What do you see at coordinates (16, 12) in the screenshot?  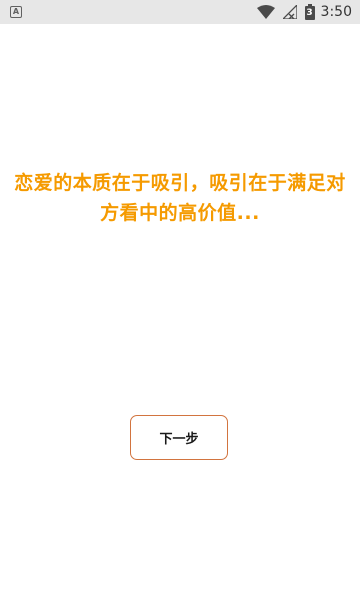 I see `notification-icon: A` at bounding box center [16, 12].